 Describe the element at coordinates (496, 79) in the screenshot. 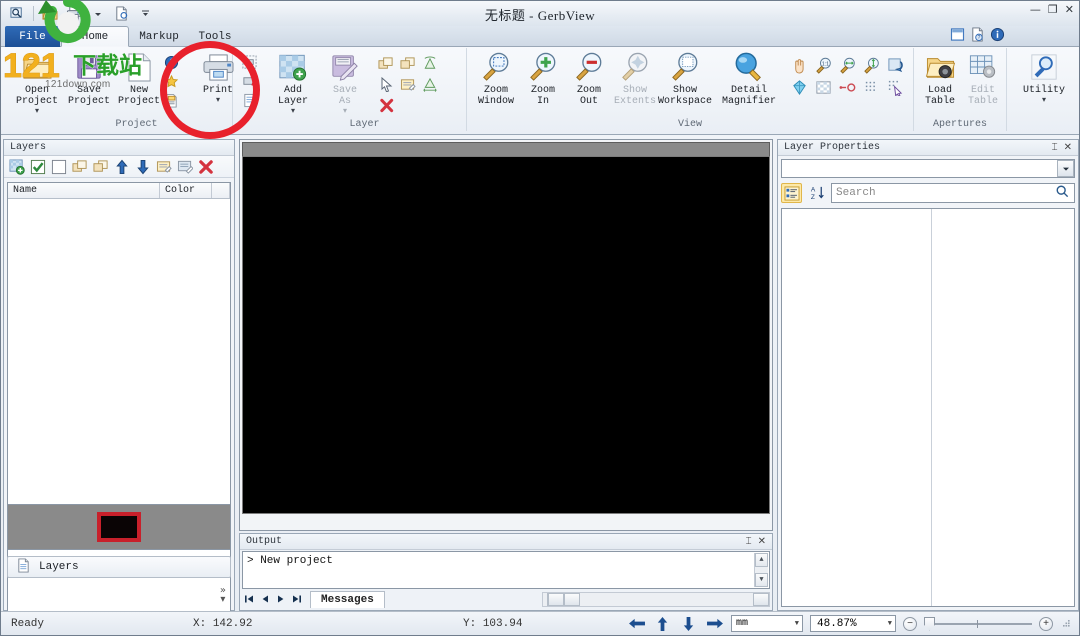

I see `zoom-window-button: Zoom Window` at that location.